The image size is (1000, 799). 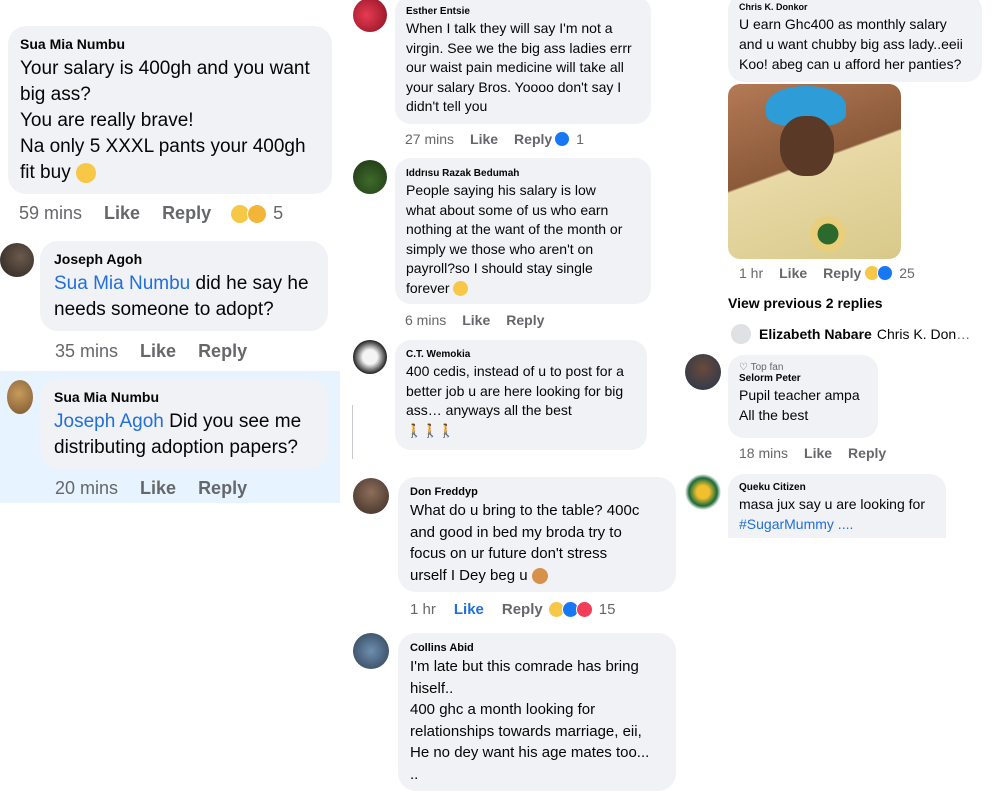 What do you see at coordinates (837, 487) in the screenshot?
I see `comment-author: Queku Citizen` at bounding box center [837, 487].